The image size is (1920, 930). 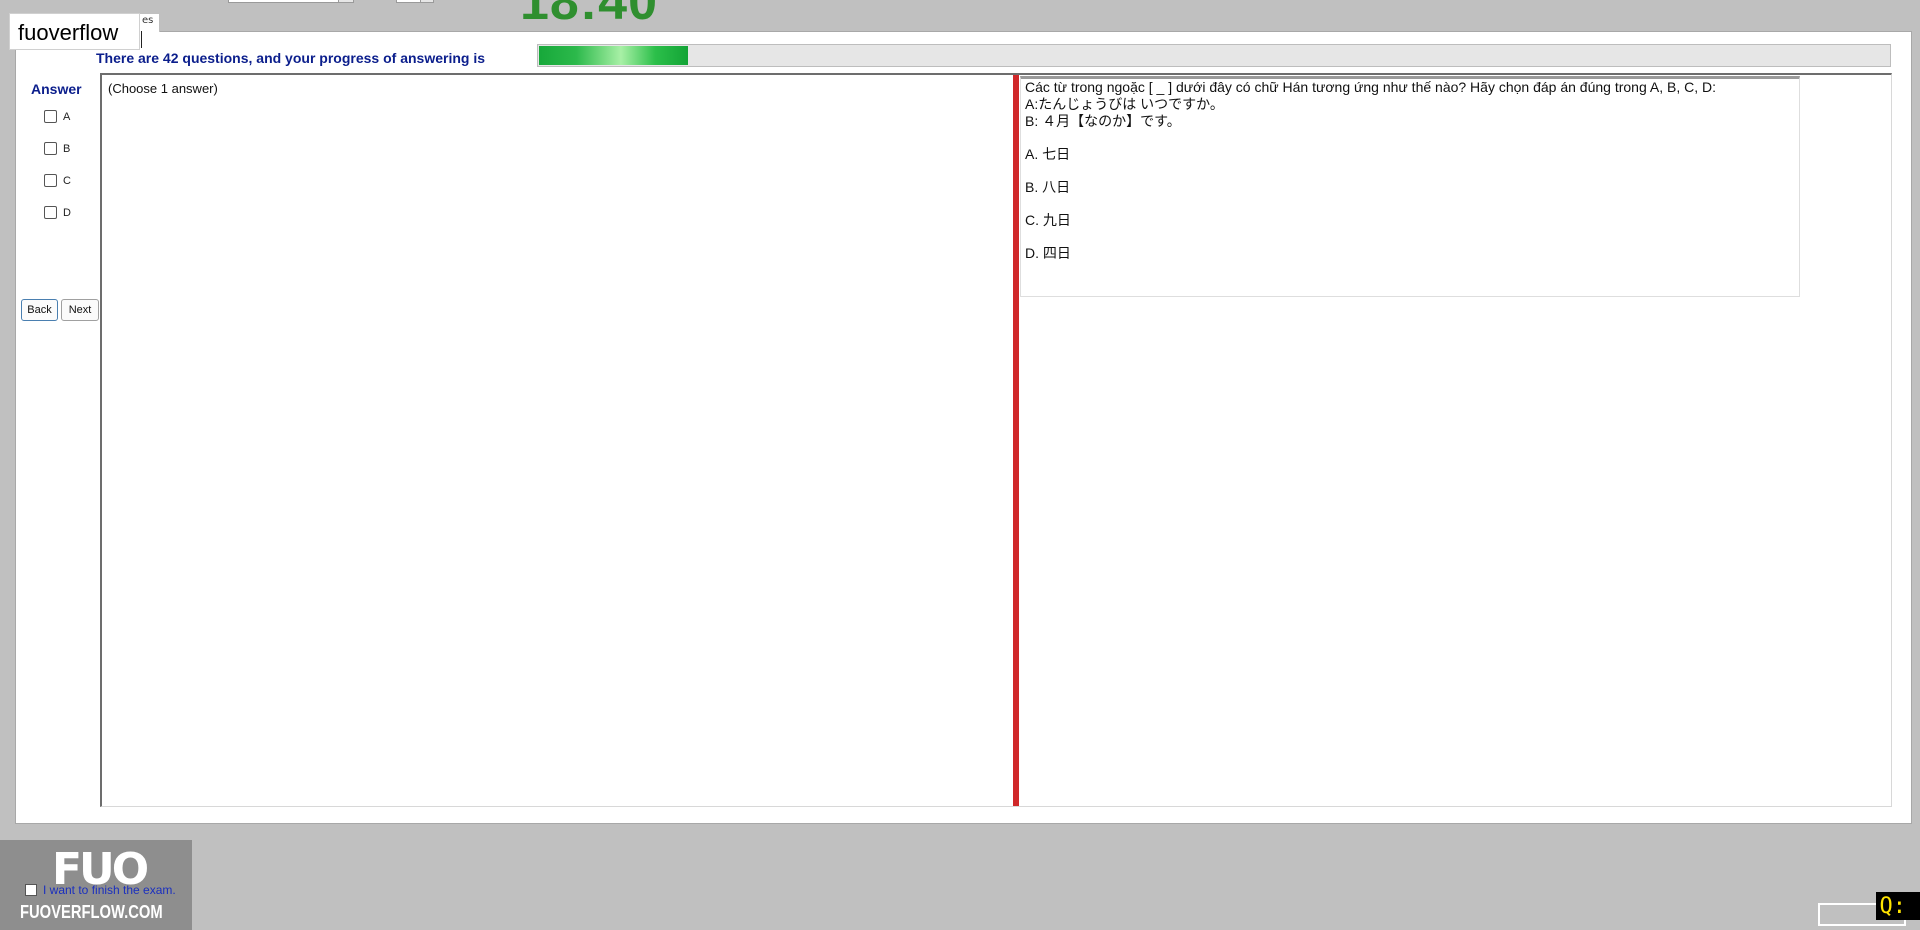 I want to click on text-cursor, so click(x=141, y=39).